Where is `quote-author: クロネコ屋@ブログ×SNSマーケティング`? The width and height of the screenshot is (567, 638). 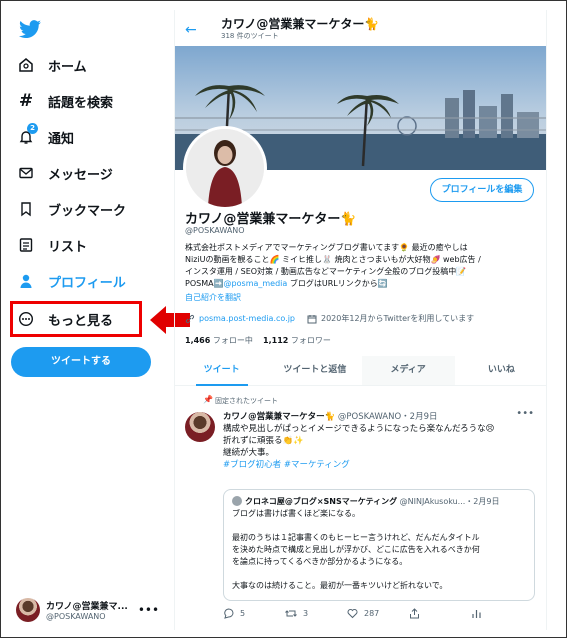 quote-author: クロネコ屋@ブログ×SNSマーケティング is located at coordinates (321, 501).